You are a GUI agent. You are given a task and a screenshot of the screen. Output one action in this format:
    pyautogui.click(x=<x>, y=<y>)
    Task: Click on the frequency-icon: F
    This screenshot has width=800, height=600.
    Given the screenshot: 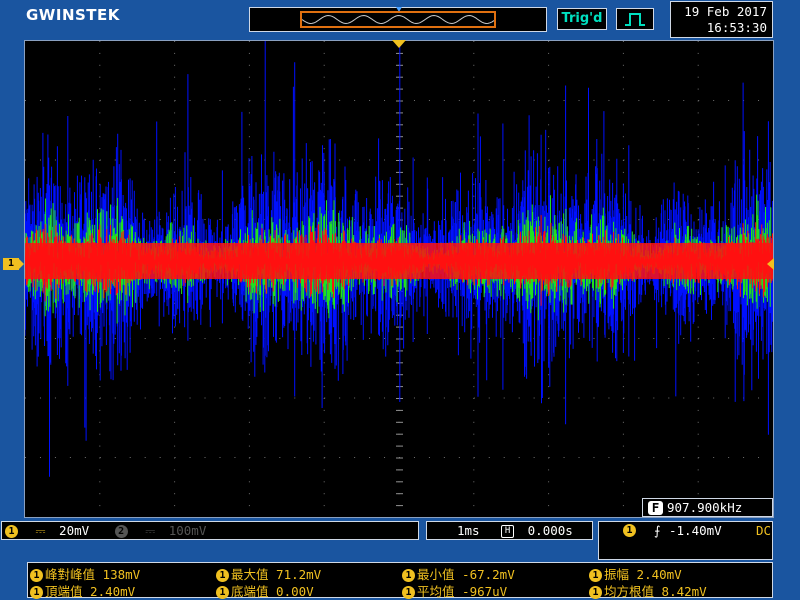 What is the action you would take?
    pyautogui.click(x=655, y=508)
    